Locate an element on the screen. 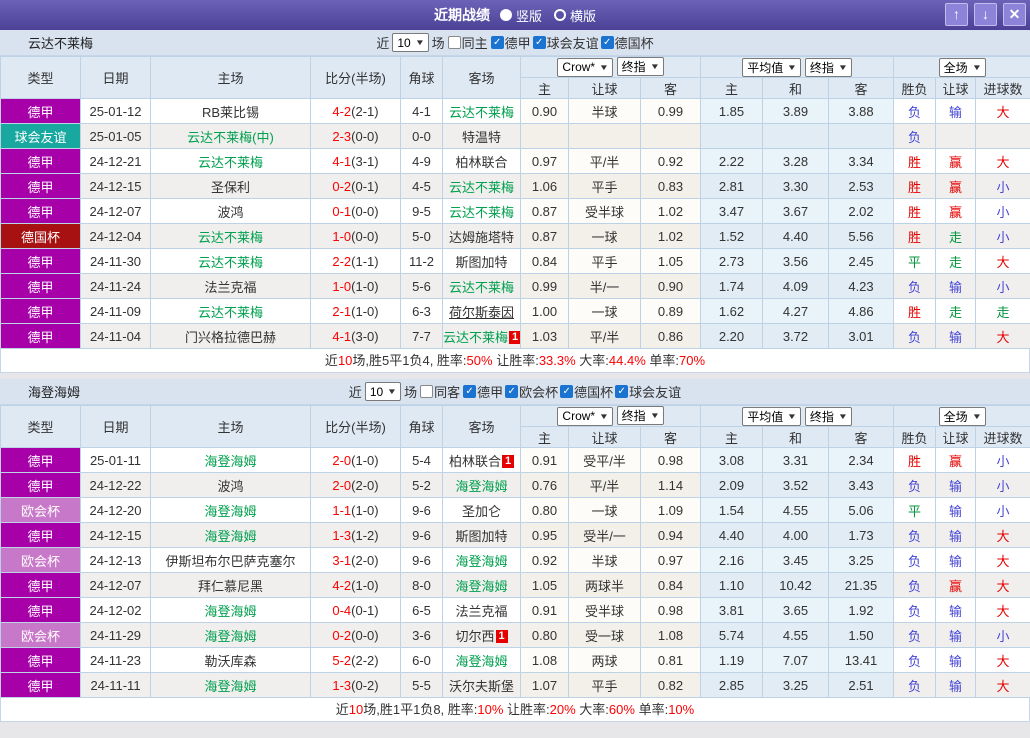 The image size is (1030, 738). match-date: 25-01-11 is located at coordinates (115, 460).